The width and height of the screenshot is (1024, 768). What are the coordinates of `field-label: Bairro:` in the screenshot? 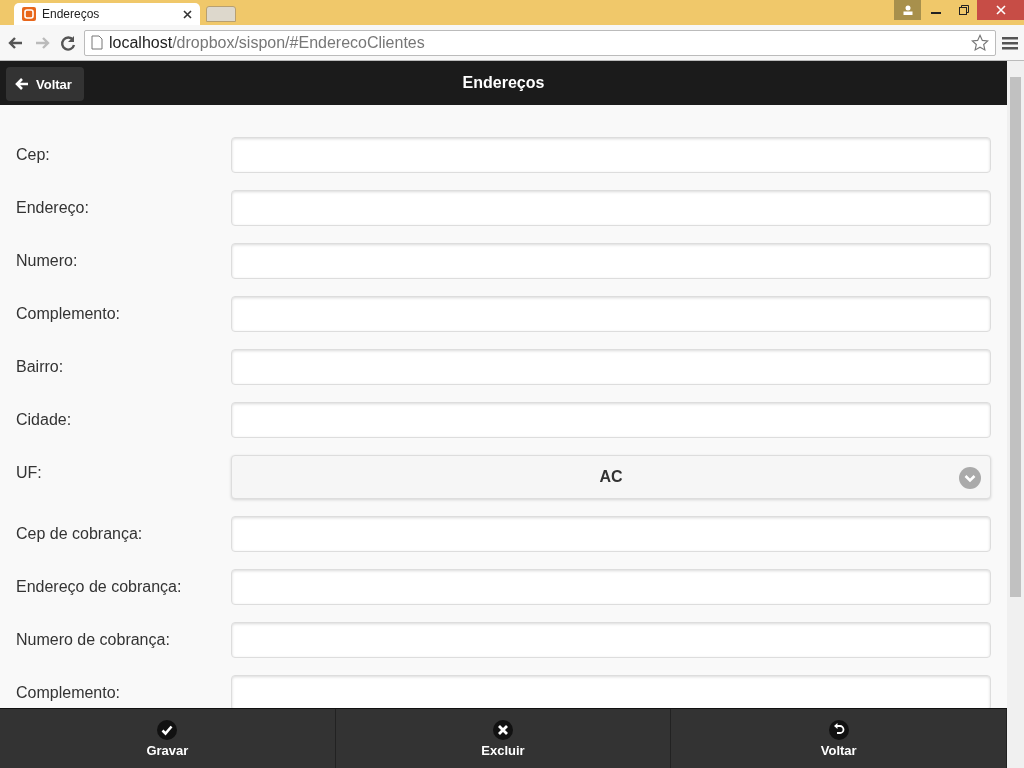 It's located at (40, 366).